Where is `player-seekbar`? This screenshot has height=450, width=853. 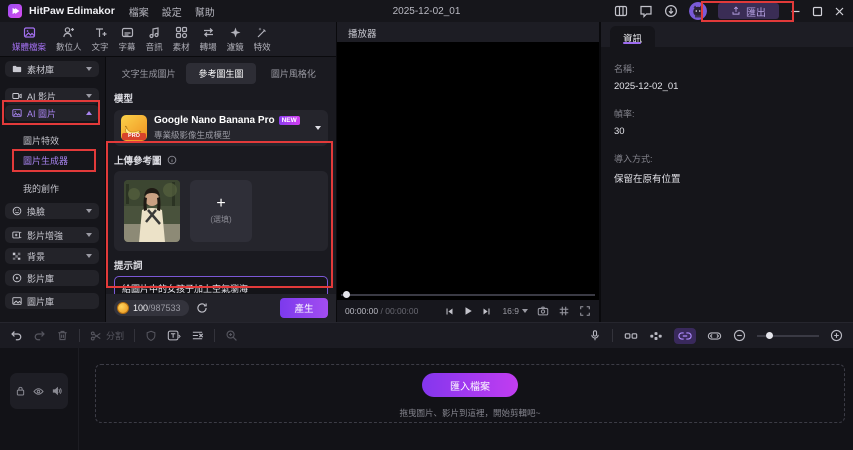
player-seekbar is located at coordinates (468, 294).